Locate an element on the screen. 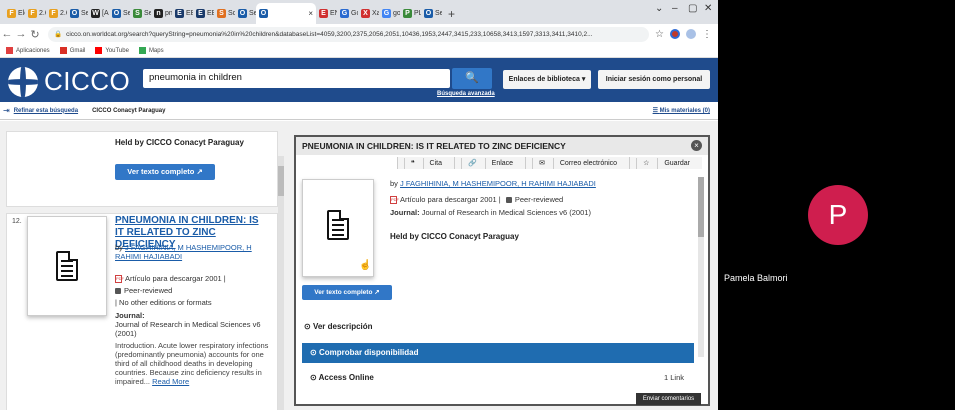 The width and height of the screenshot is (955, 410). results-scrollbar is located at coordinates (281, 283).